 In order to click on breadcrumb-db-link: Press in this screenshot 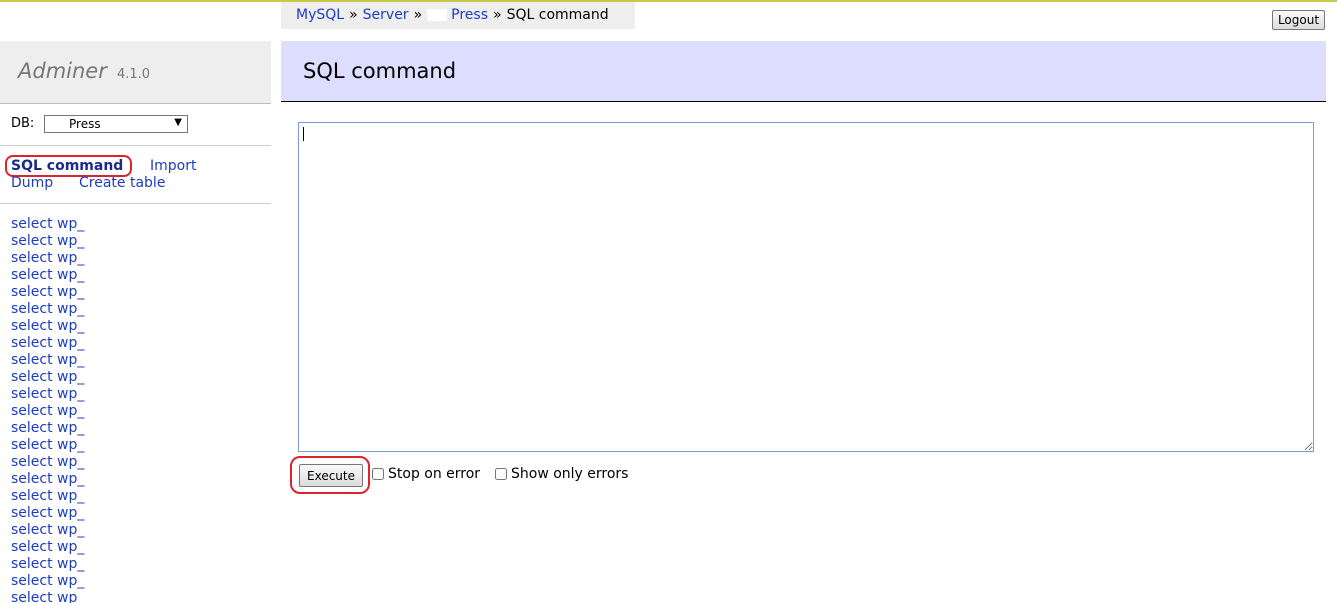, I will do `click(469, 15)`.